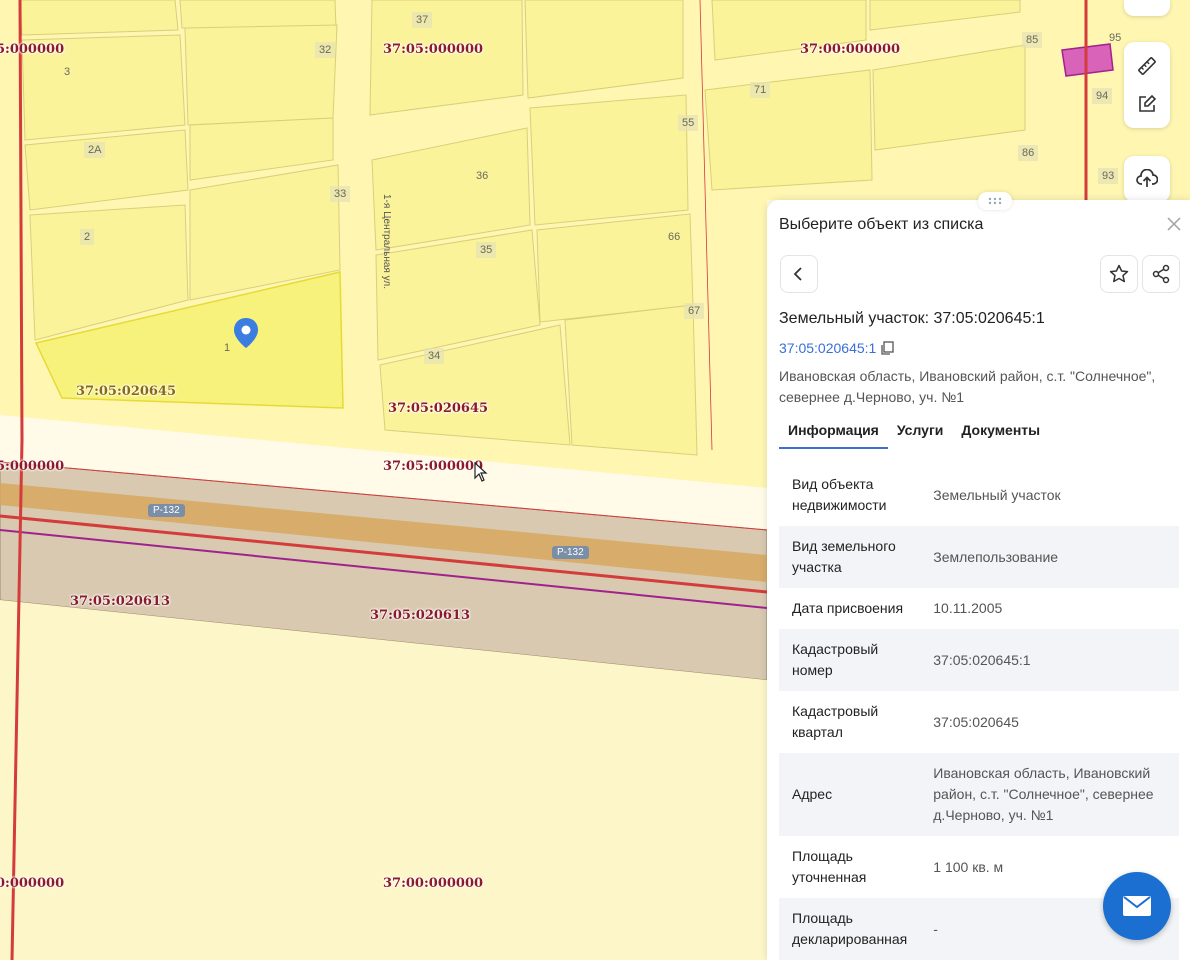  Describe the element at coordinates (968, 608) in the screenshot. I see `row-value: 10.11.2005` at that location.